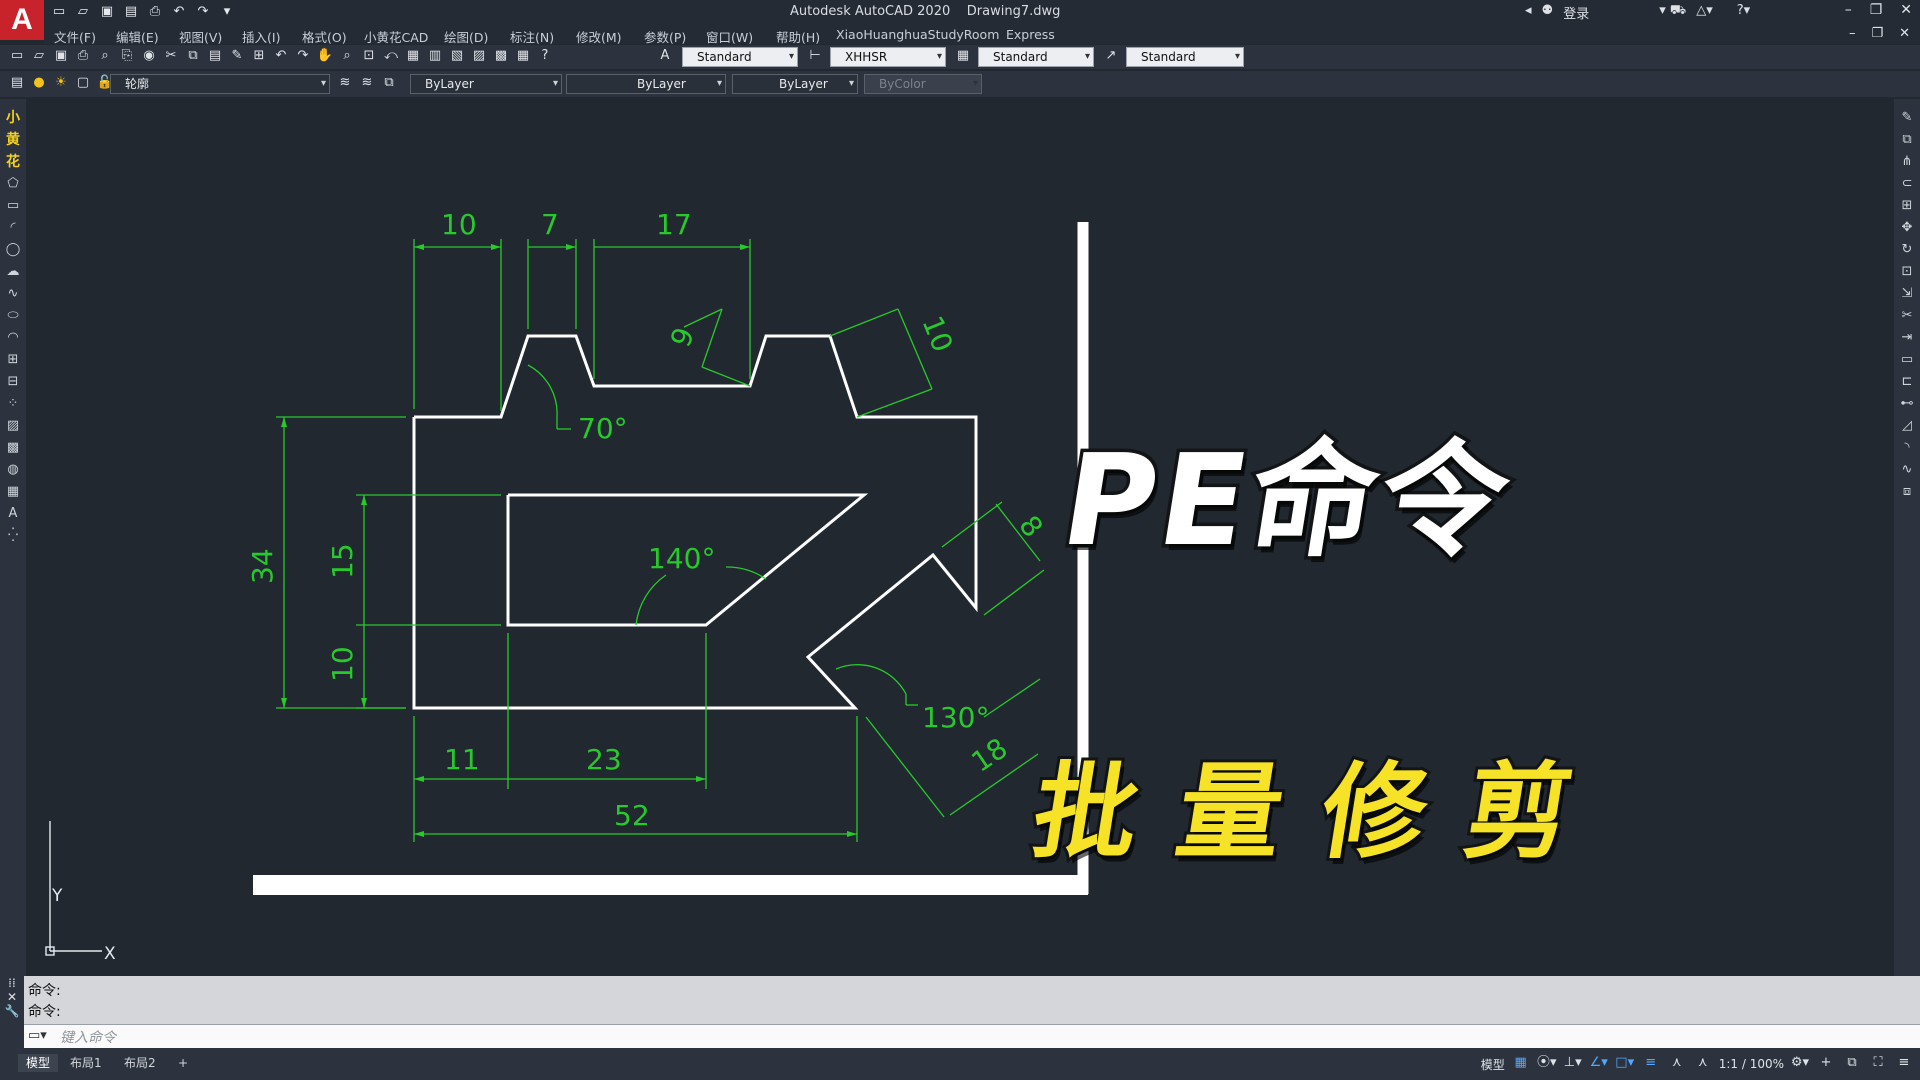 This screenshot has height=1080, width=1920. Describe the element at coordinates (1751, 1064) in the screenshot. I see `scale-readout: 1:1 / 100%` at that location.